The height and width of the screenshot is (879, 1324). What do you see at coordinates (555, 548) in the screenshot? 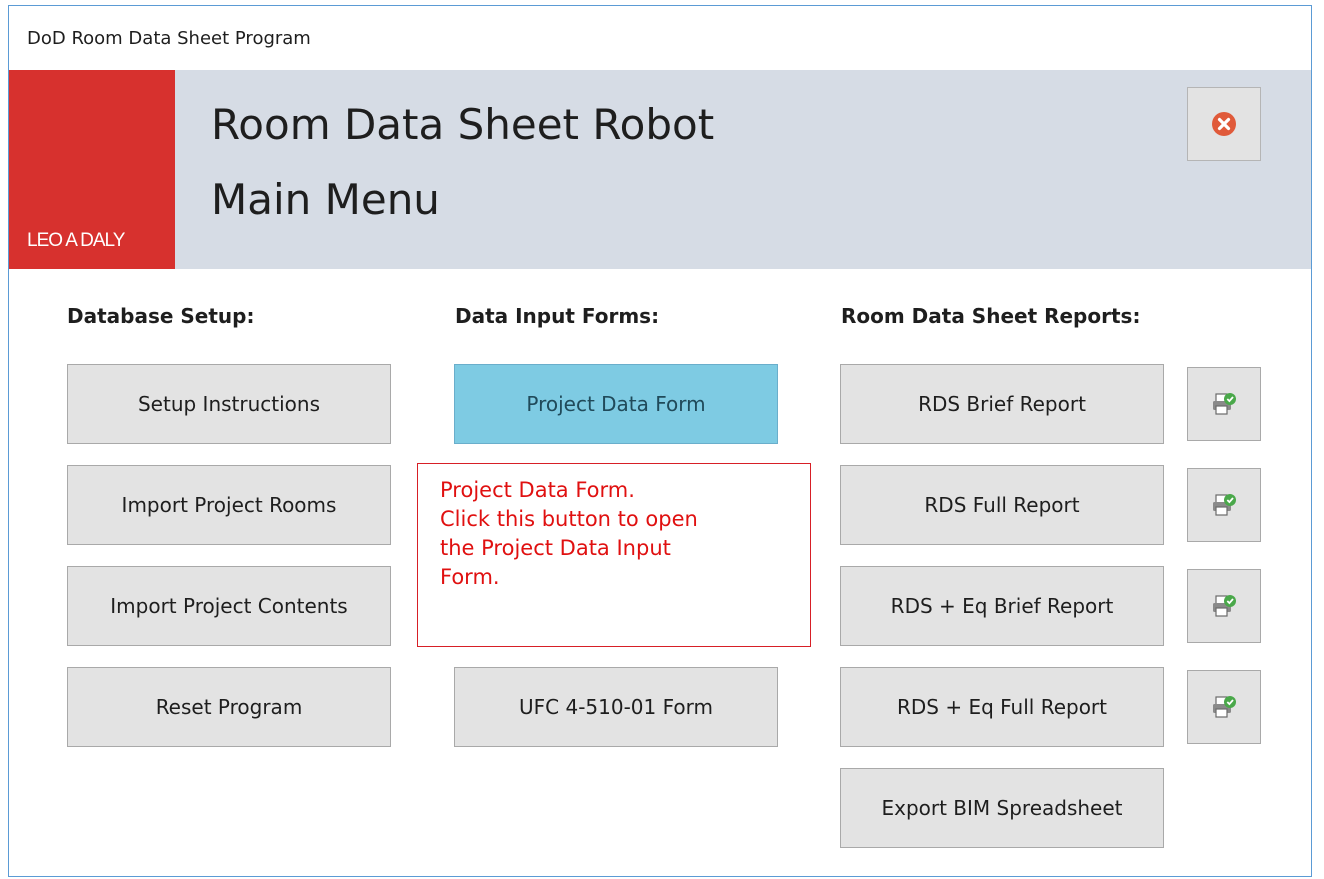
I see `tooltip-line: the Project Data Input` at bounding box center [555, 548].